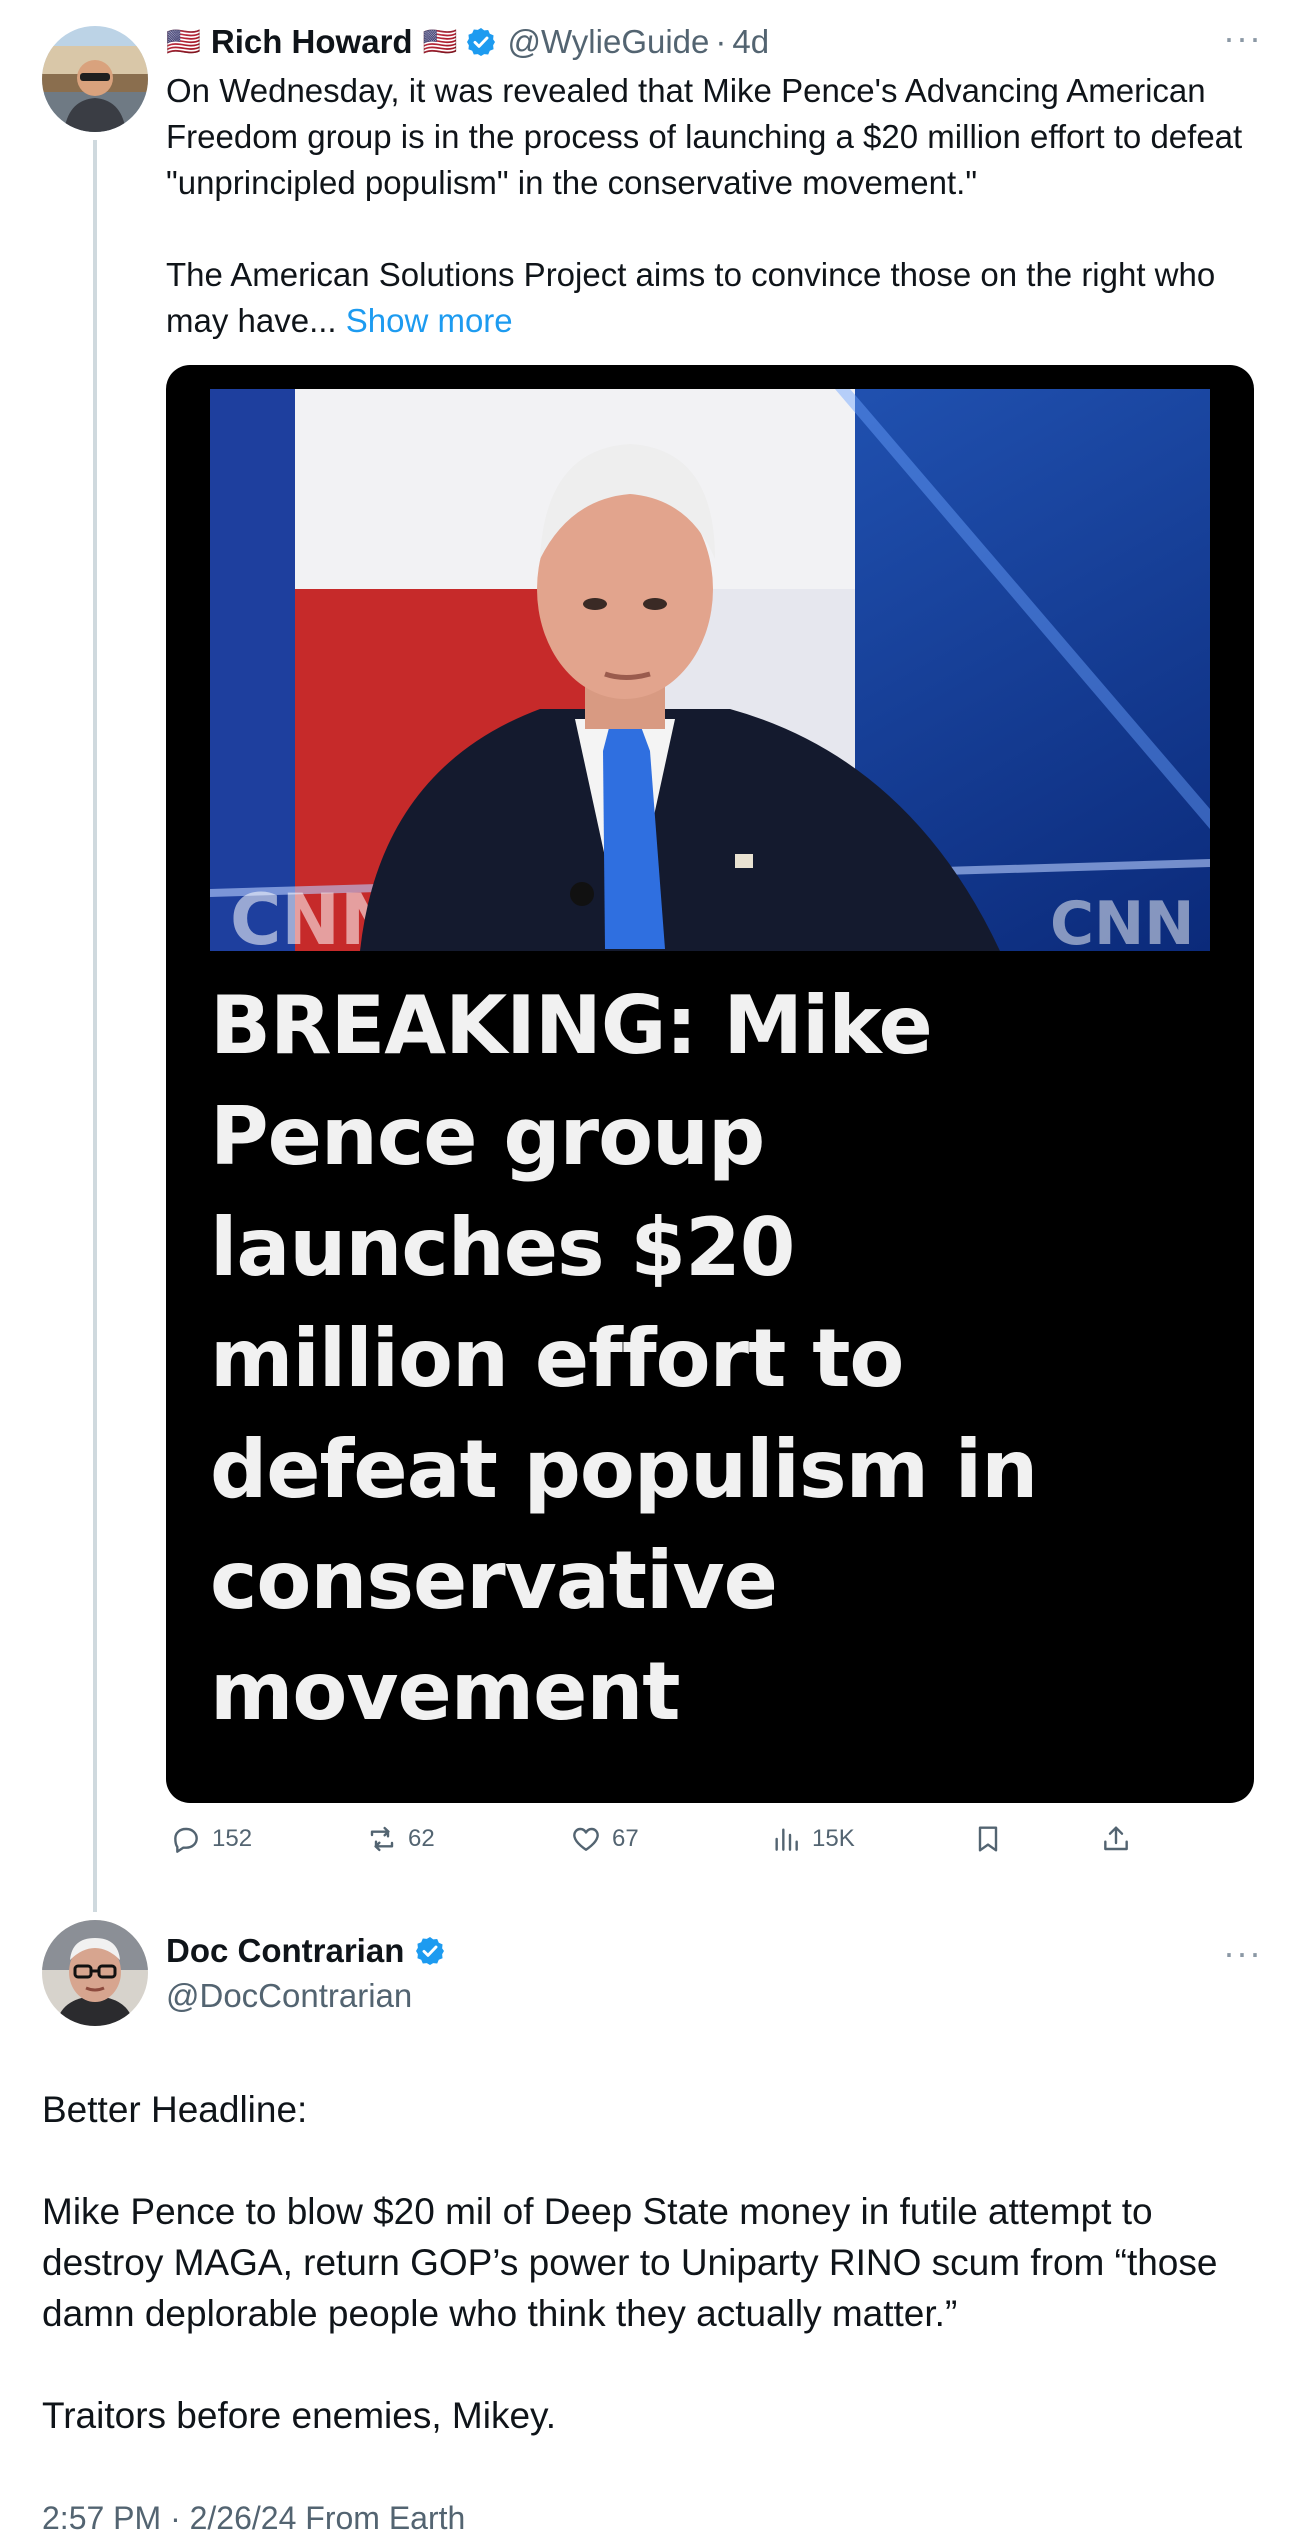  Describe the element at coordinates (186, 1840) in the screenshot. I see `reply-icon` at that location.